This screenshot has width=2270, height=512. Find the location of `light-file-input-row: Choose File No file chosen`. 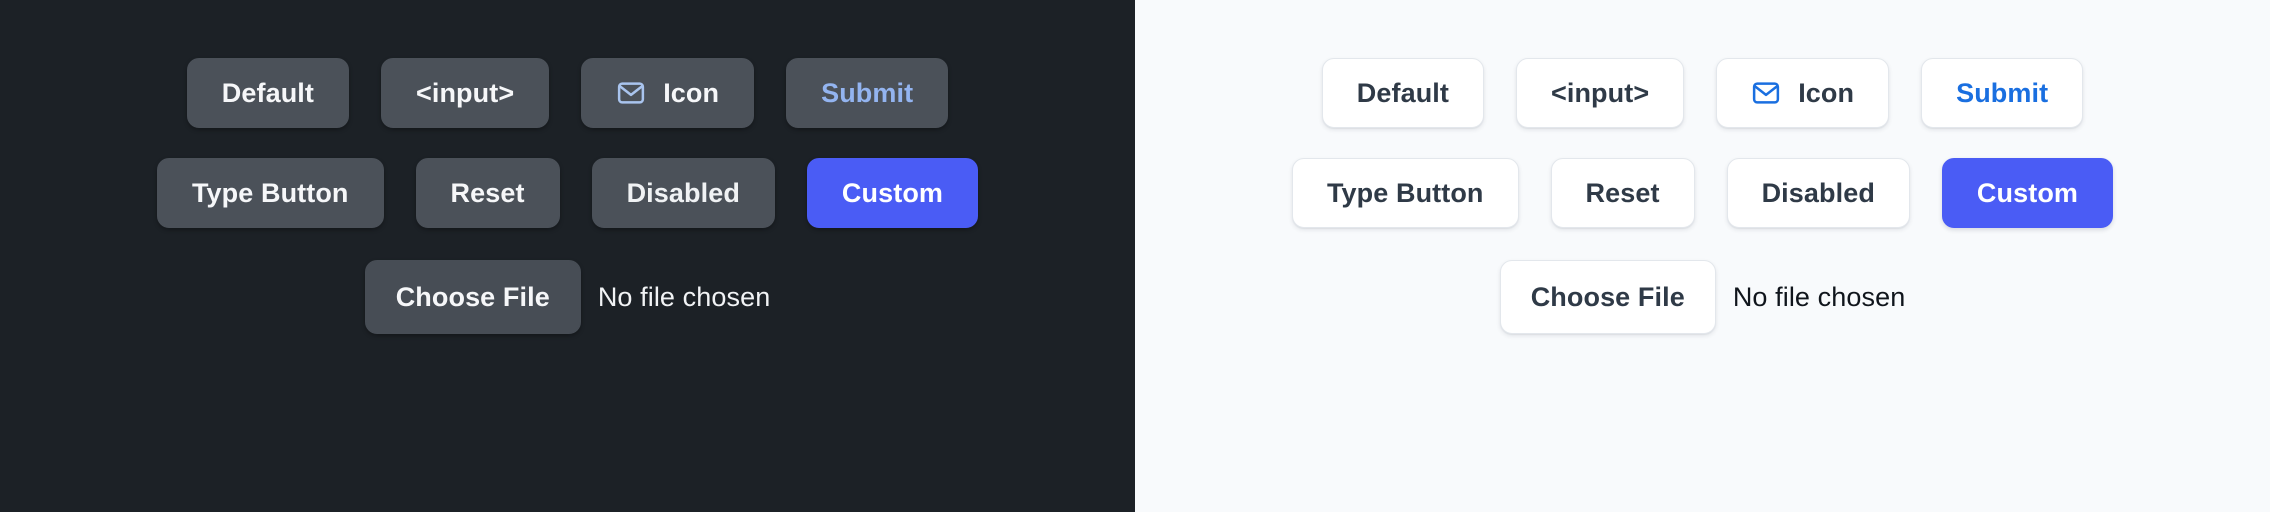

light-file-input-row: Choose File No file chosen is located at coordinates (1702, 297).